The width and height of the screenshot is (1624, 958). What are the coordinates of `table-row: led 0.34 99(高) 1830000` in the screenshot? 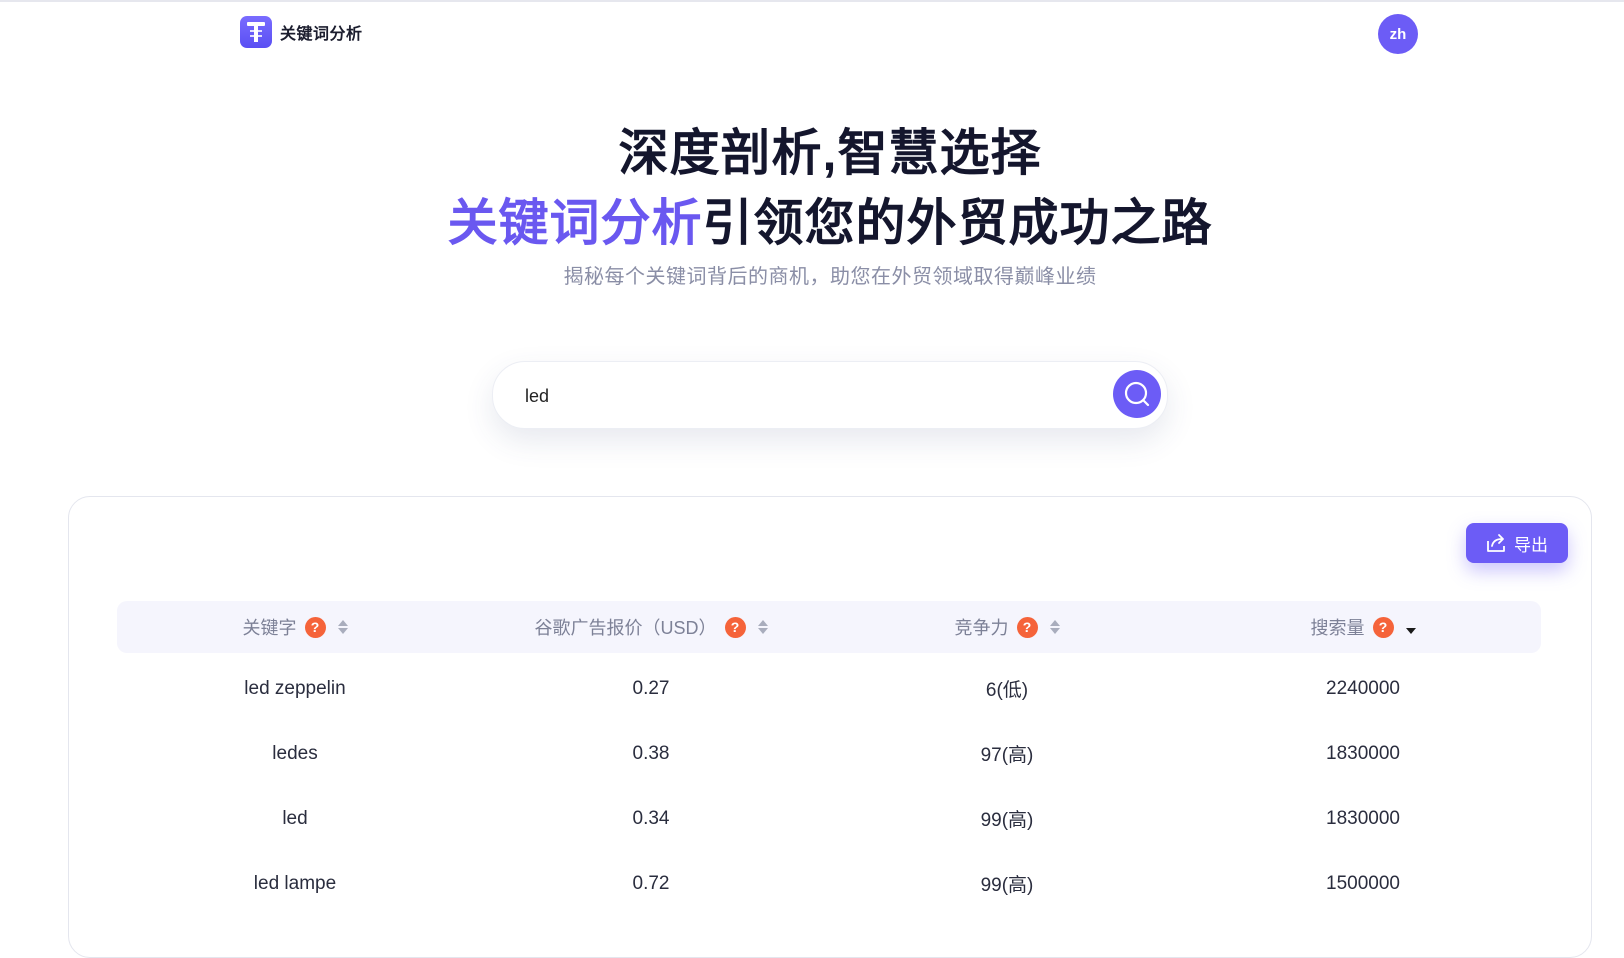 It's located at (829, 818).